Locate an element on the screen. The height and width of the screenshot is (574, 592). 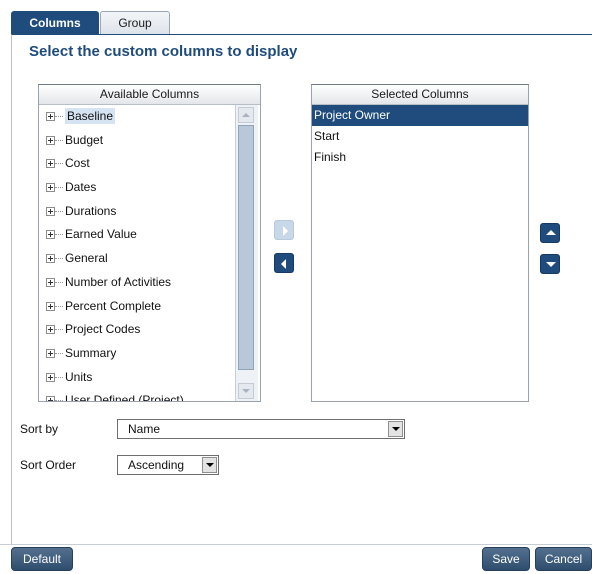
arrow-up-icon is located at coordinates (551, 232).